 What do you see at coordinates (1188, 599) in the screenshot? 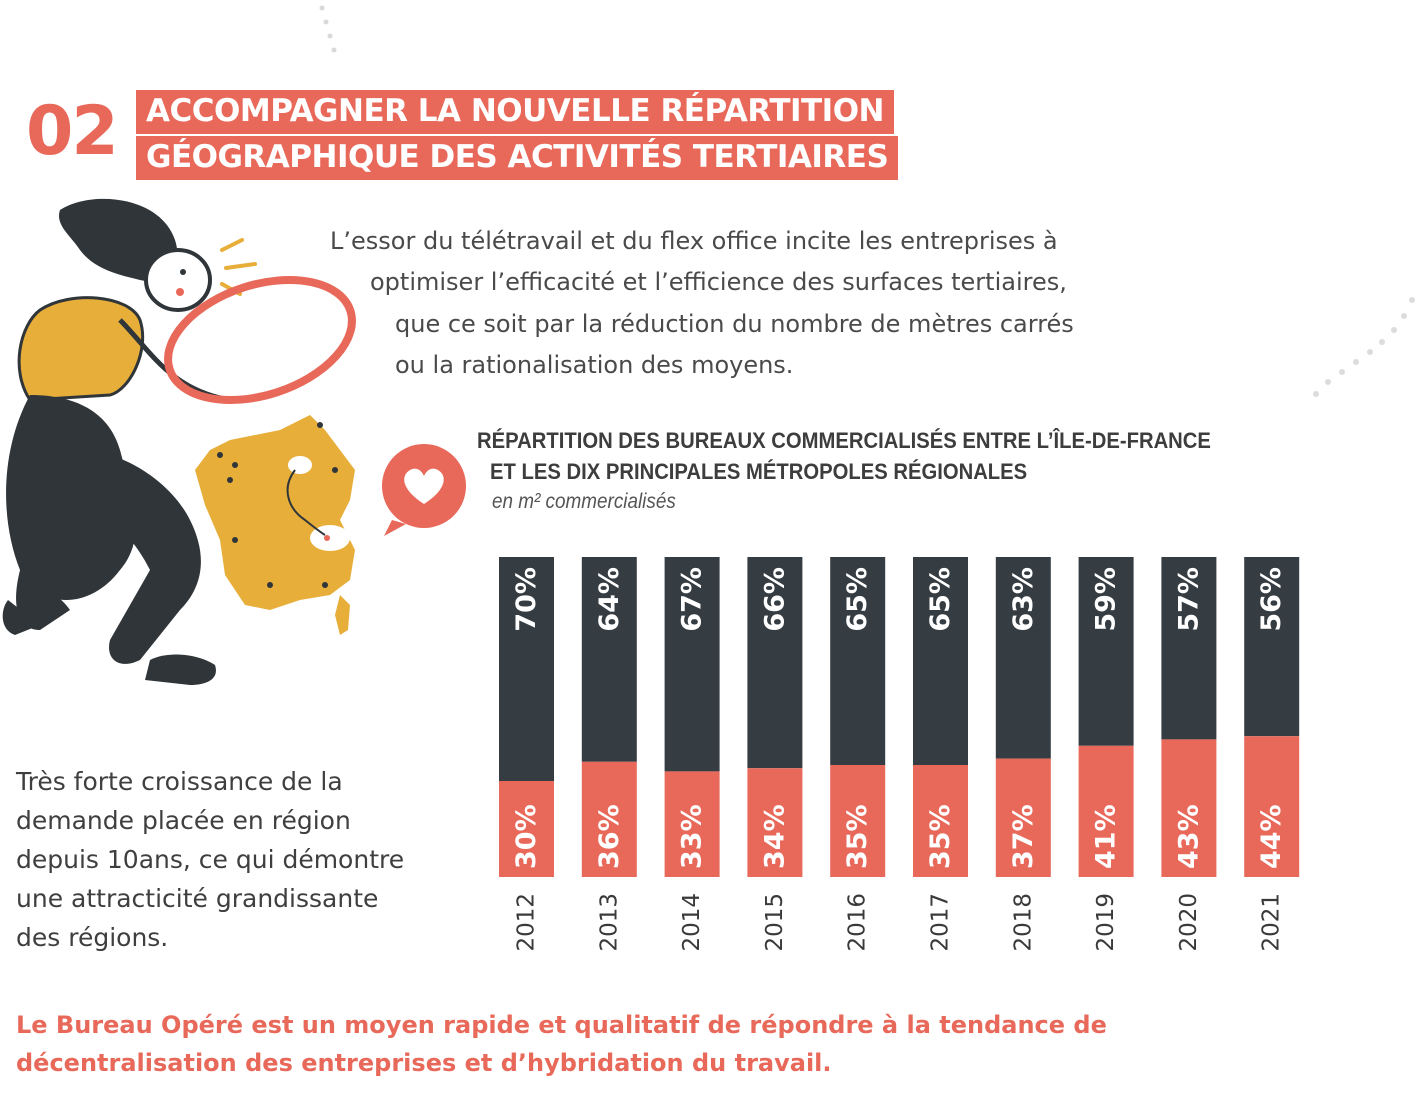
I see `data-label-upper: 57%` at bounding box center [1188, 599].